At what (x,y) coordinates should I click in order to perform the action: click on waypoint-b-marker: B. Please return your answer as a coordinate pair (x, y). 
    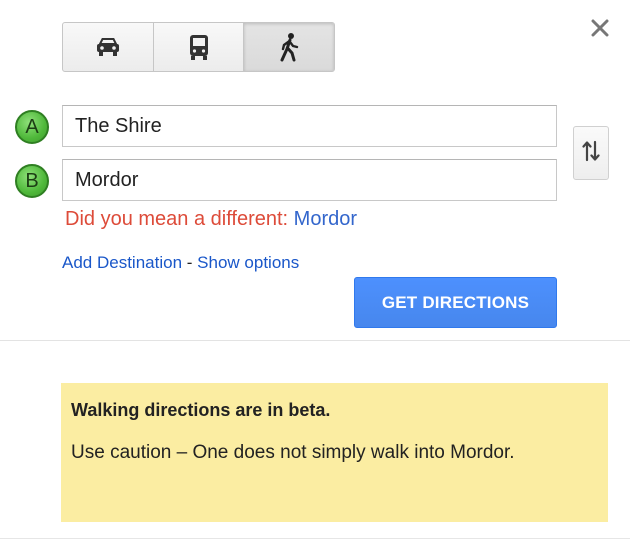
    Looking at the image, I should click on (32, 181).